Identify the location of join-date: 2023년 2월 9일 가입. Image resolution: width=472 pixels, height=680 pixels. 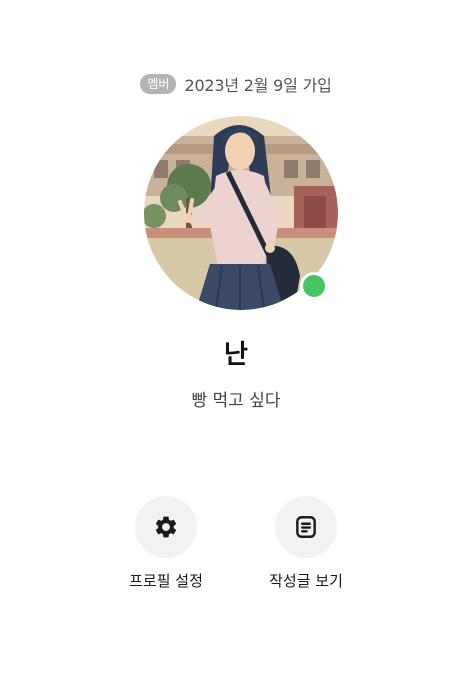
(258, 85).